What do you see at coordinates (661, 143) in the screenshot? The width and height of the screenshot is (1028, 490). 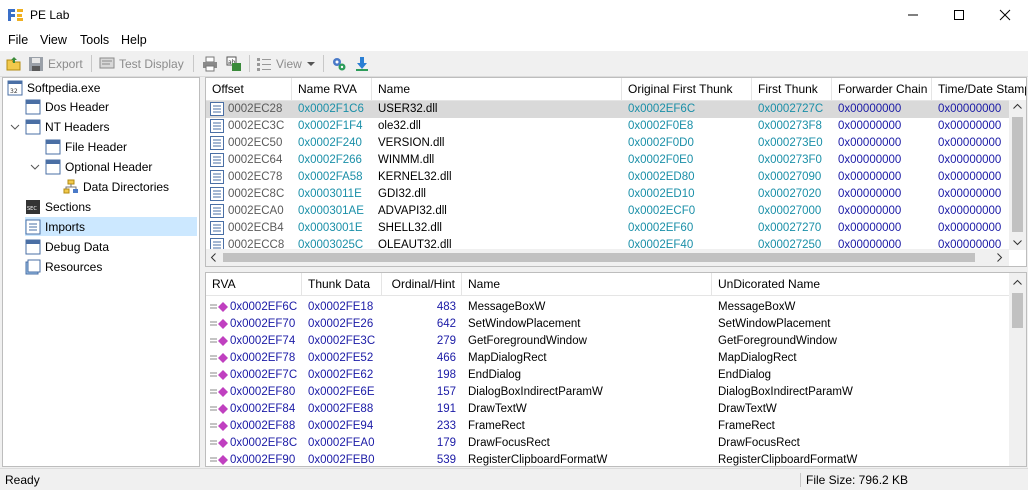 I see `table-cell: 0x0002F0D0` at bounding box center [661, 143].